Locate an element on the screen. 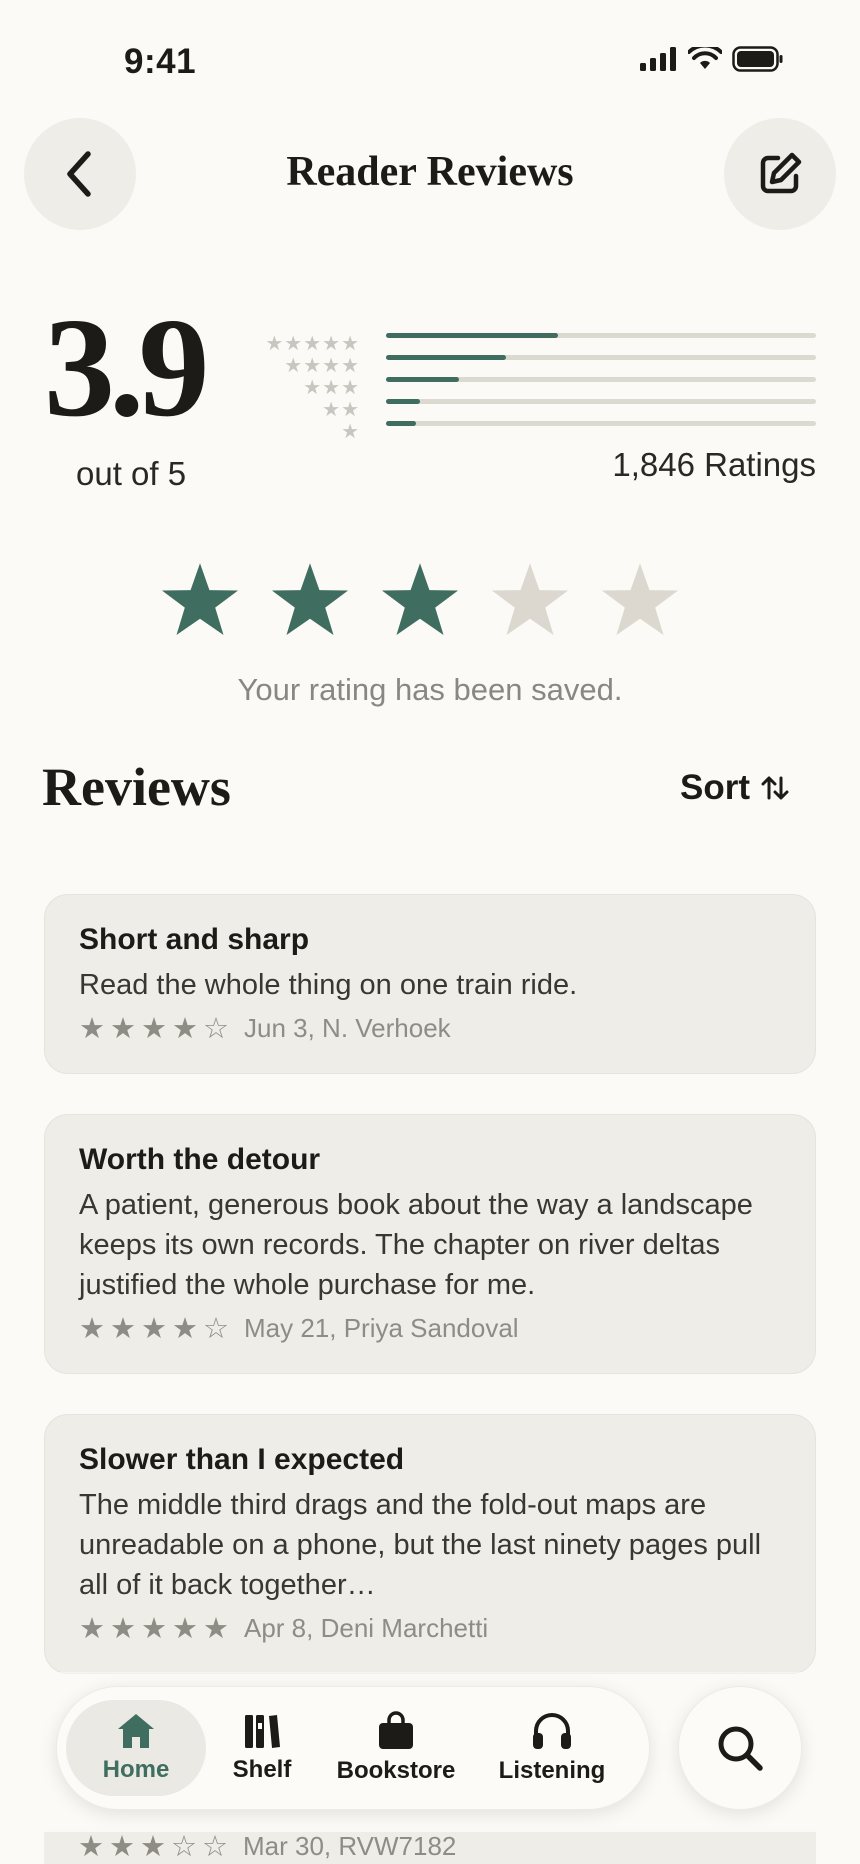  tab-label: Bookstore is located at coordinates (396, 1770).